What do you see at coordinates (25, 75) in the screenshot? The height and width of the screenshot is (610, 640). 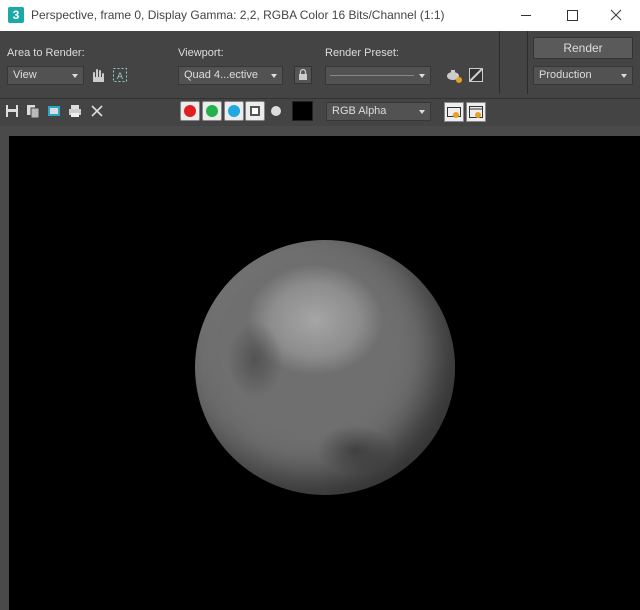 I see `area-to-render-value: View` at bounding box center [25, 75].